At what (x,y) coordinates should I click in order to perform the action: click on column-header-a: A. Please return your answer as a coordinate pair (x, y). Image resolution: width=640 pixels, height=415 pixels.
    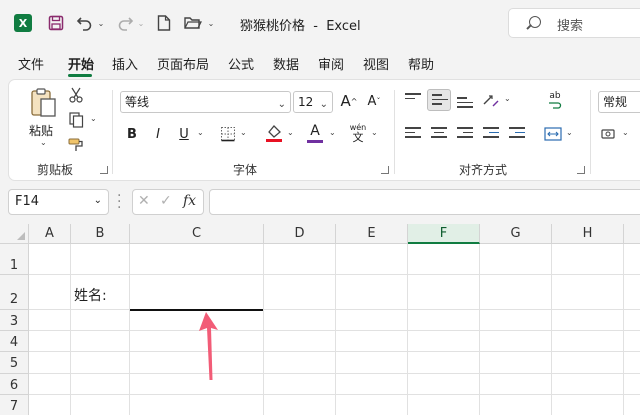
    Looking at the image, I should click on (50, 234).